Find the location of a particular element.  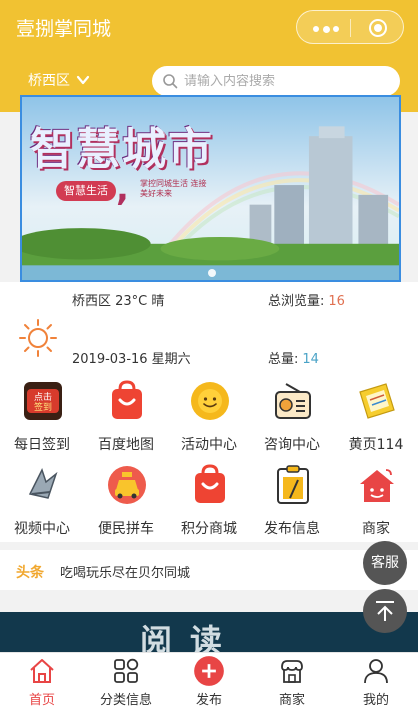

grid-item-points-mall: 积分商城 is located at coordinates (209, 497).